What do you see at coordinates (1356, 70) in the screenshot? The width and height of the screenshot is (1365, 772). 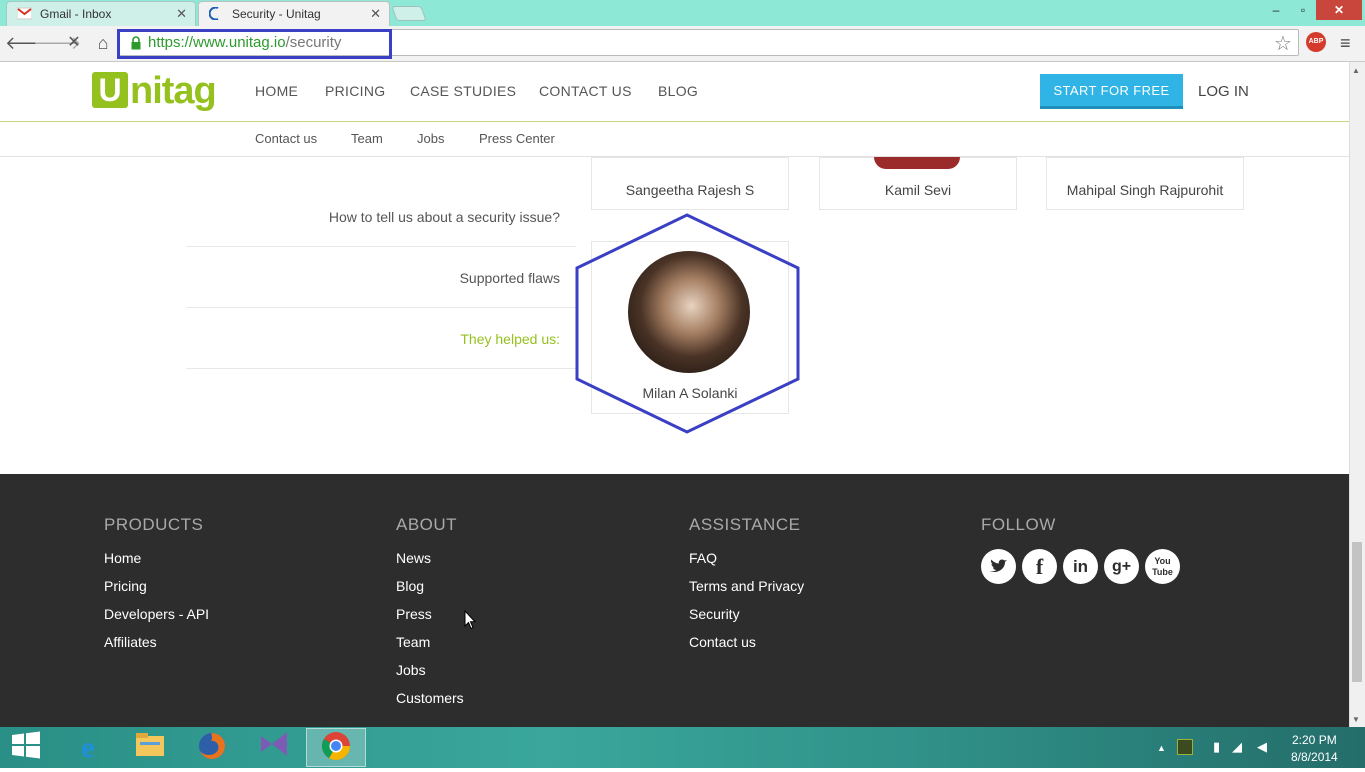 I see `scroll-up-arrow-icon: ▲` at bounding box center [1356, 70].